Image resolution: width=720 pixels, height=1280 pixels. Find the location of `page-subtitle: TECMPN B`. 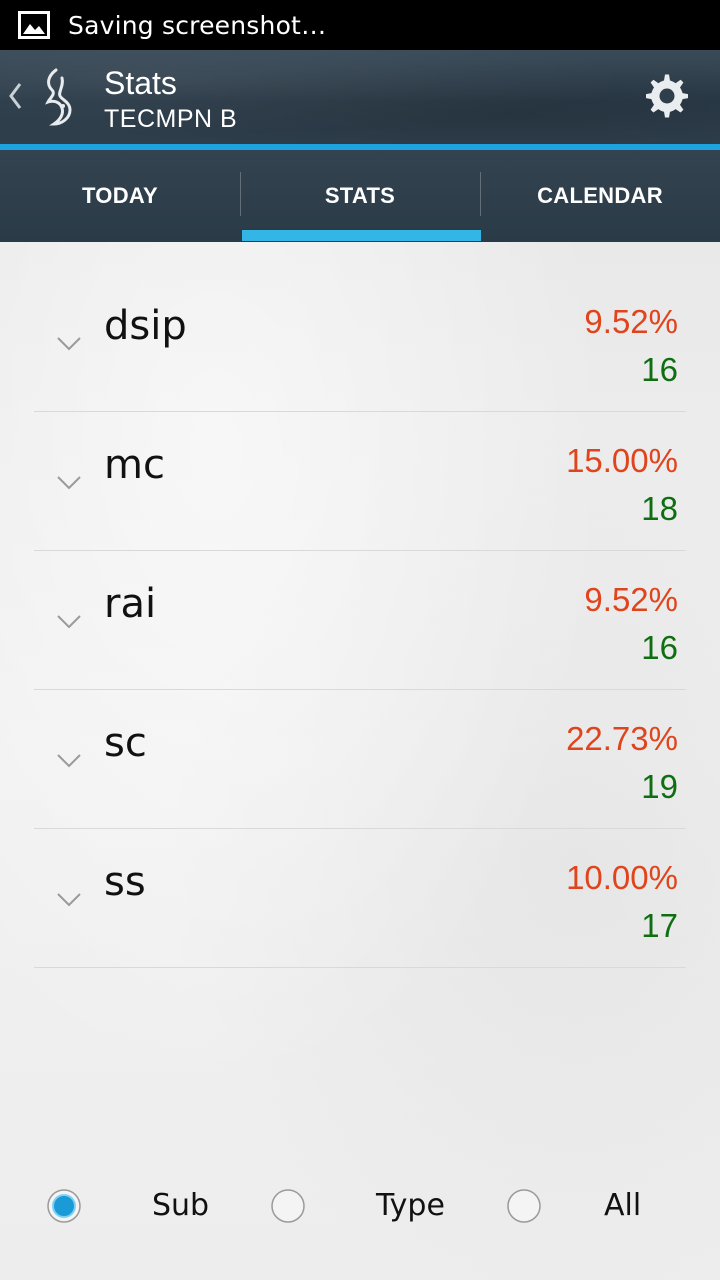

page-subtitle: TECMPN B is located at coordinates (171, 119).